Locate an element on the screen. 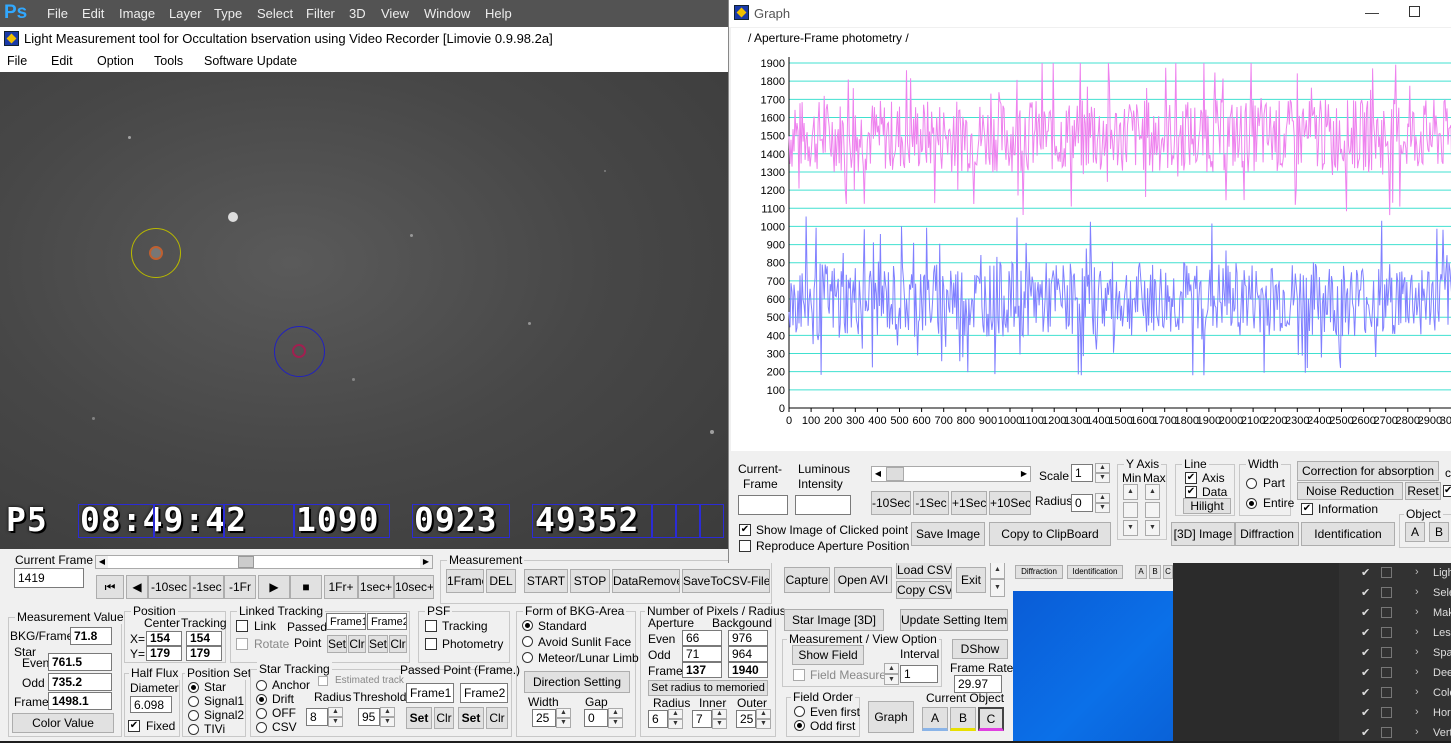 This screenshot has height=743, width=1451. linked-frame2: Frame2 is located at coordinates (387, 621).